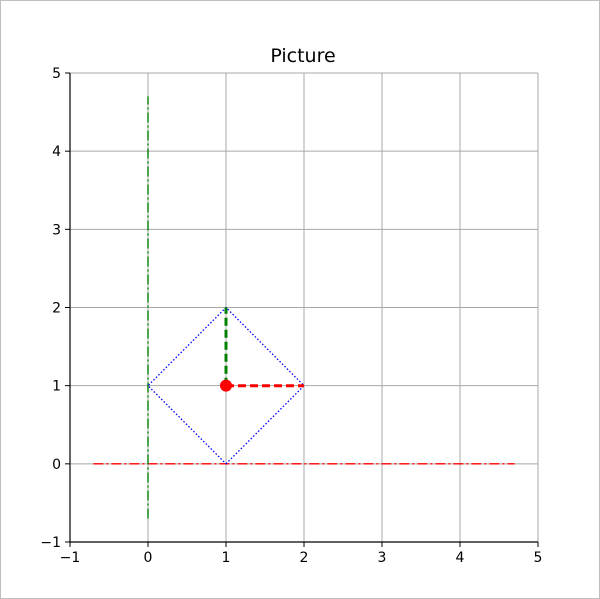 The height and width of the screenshot is (599, 600). Describe the element at coordinates (56, 387) in the screenshot. I see `y-tick-label: 1` at that location.